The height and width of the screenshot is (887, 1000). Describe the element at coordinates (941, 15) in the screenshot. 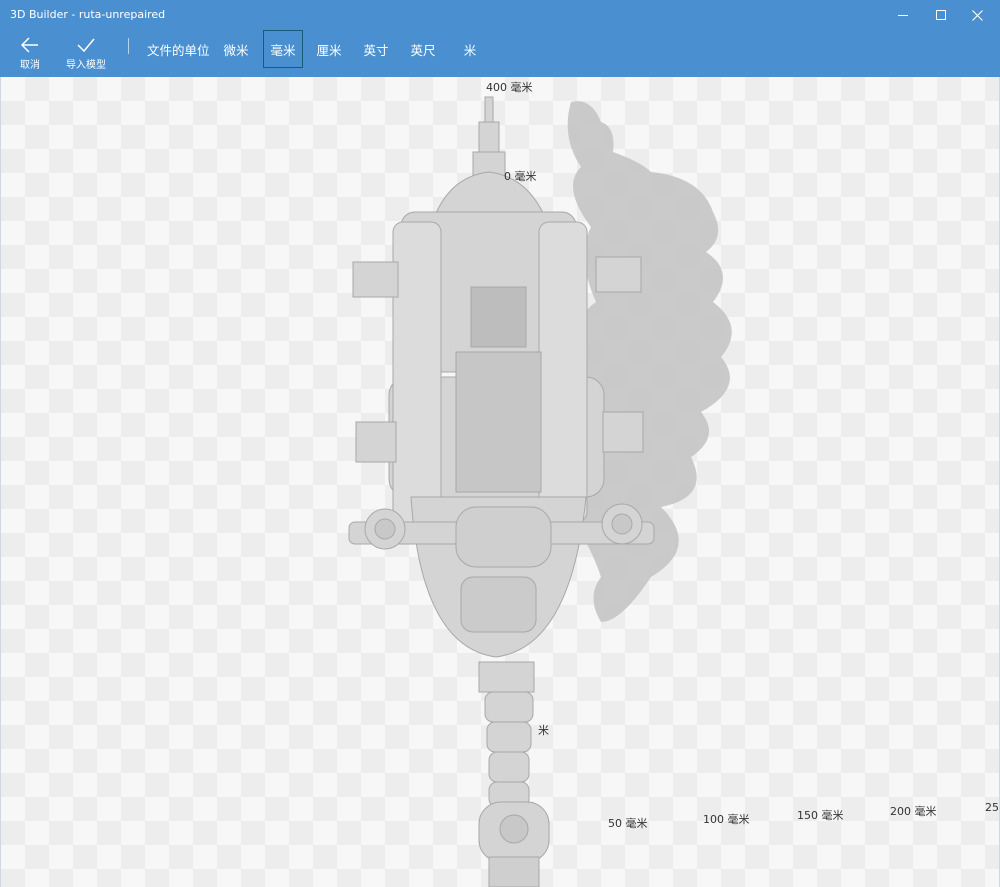

I see `maximize-icon` at that location.